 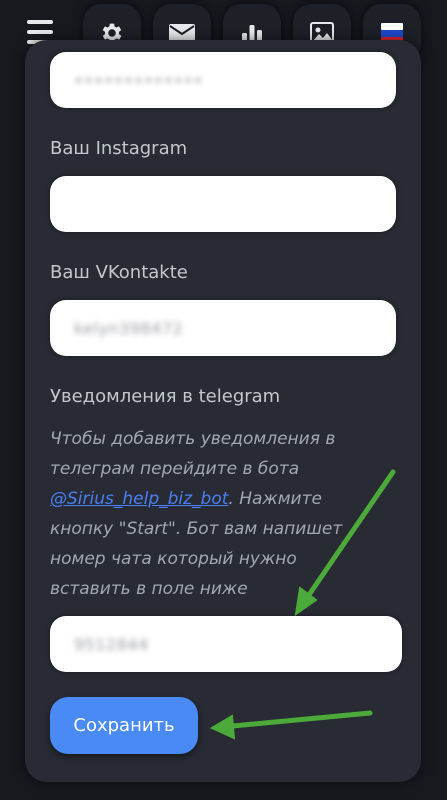 What do you see at coordinates (124, 725) in the screenshot?
I see `save-button: Сохранить` at bounding box center [124, 725].